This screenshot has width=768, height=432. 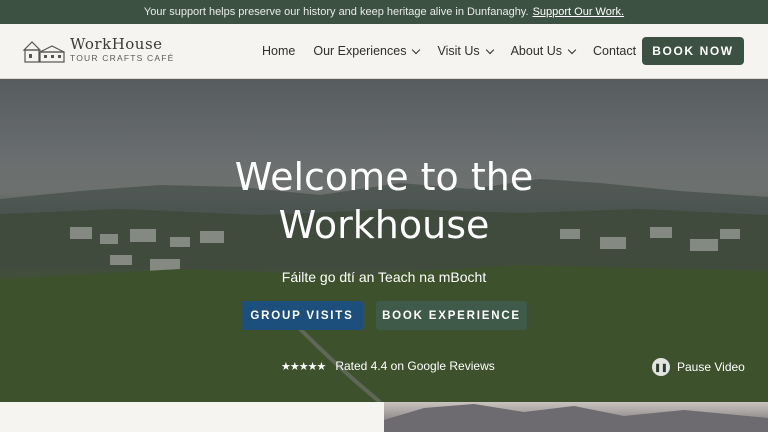 What do you see at coordinates (192, 417) in the screenshot?
I see `content-section-left` at bounding box center [192, 417].